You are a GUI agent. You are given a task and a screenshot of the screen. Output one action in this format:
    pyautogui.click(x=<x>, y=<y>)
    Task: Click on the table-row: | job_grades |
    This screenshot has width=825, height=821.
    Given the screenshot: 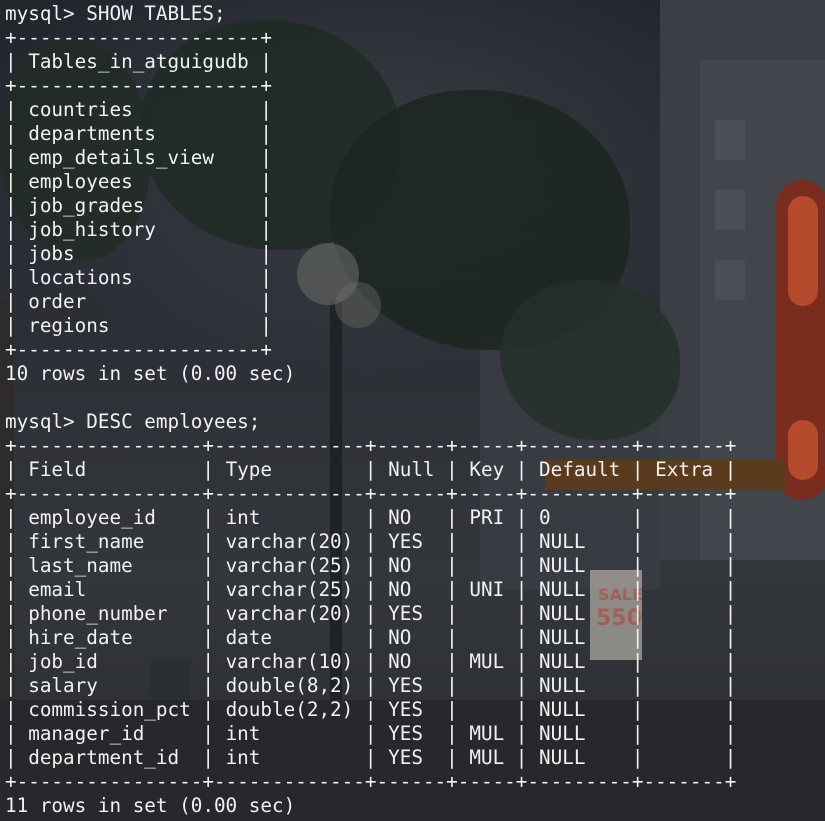 What is the action you would take?
    pyautogui.click(x=138, y=205)
    